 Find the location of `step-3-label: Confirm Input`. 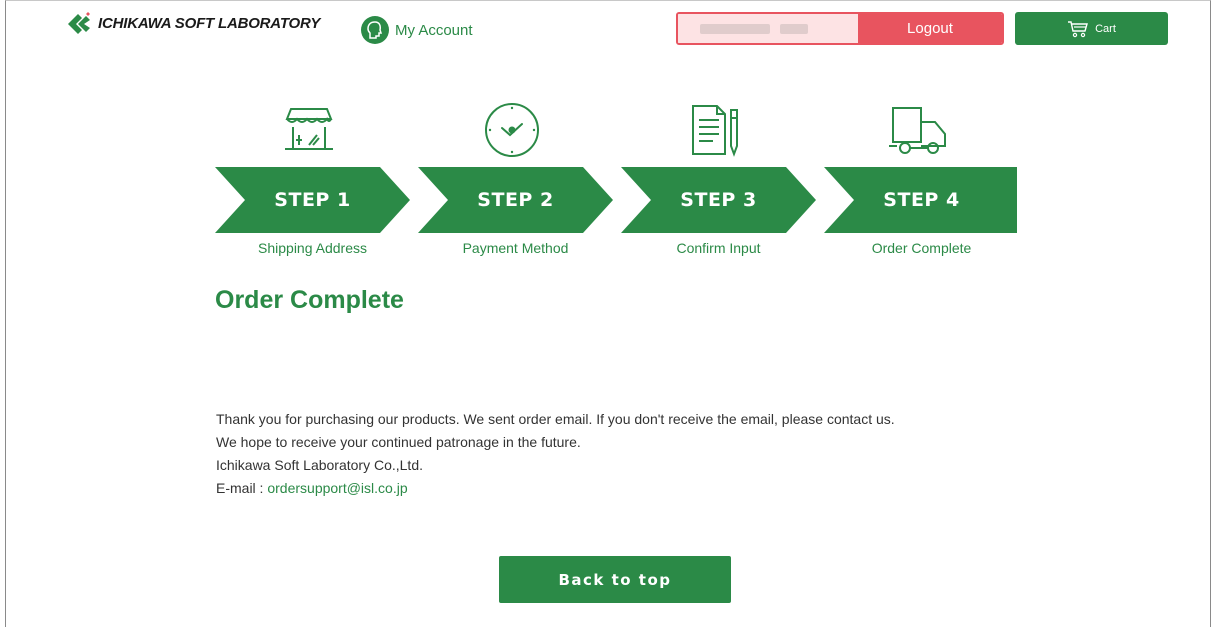

step-3-label: Confirm Input is located at coordinates (718, 248).